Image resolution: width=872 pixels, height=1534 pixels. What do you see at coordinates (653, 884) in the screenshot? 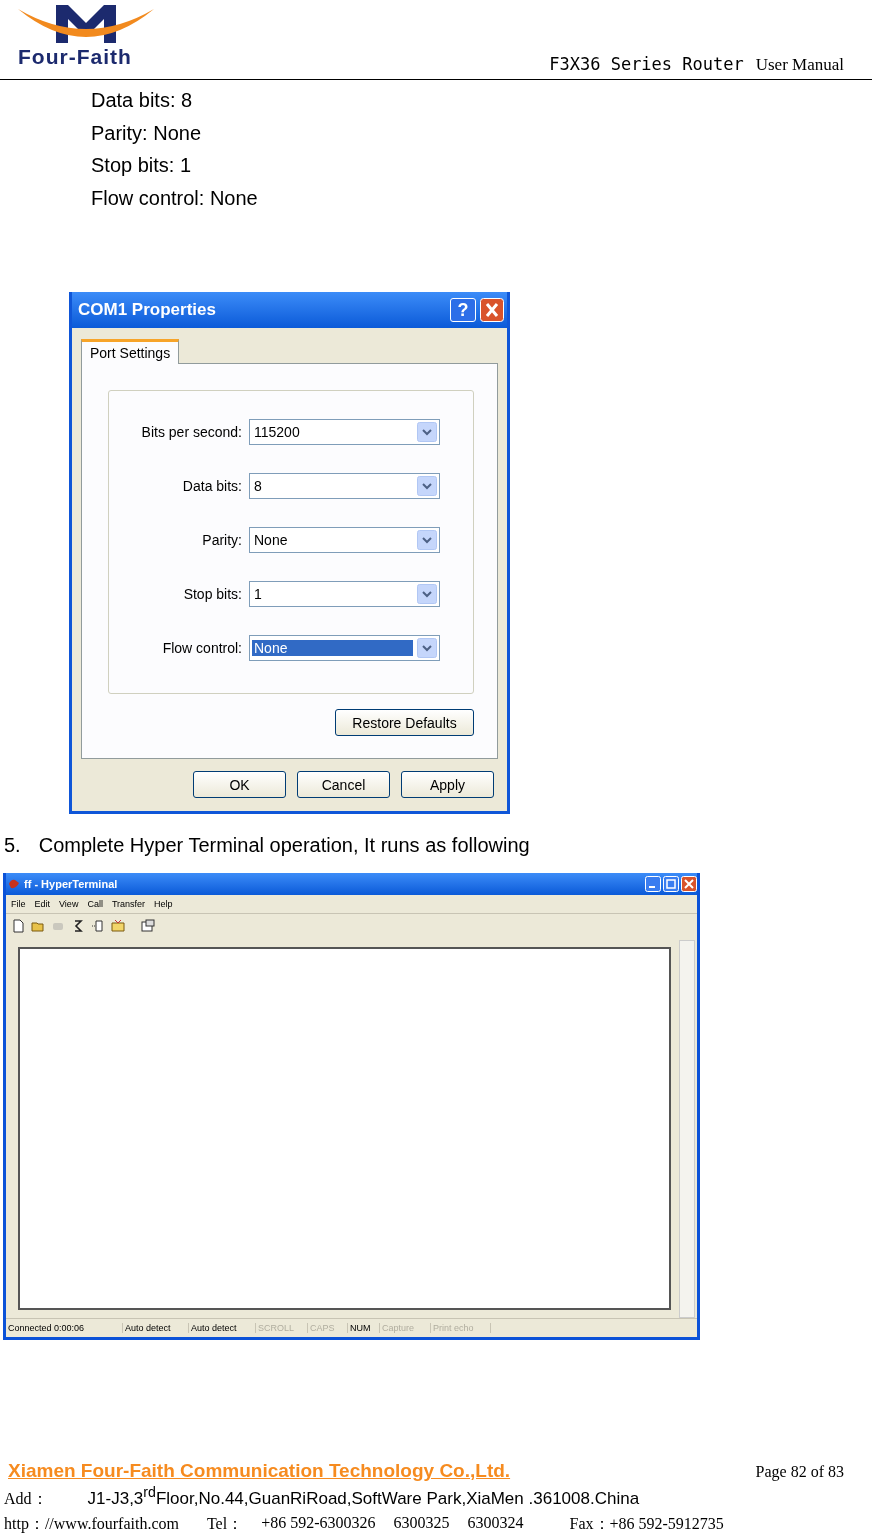
I see `minimize-icon` at bounding box center [653, 884].